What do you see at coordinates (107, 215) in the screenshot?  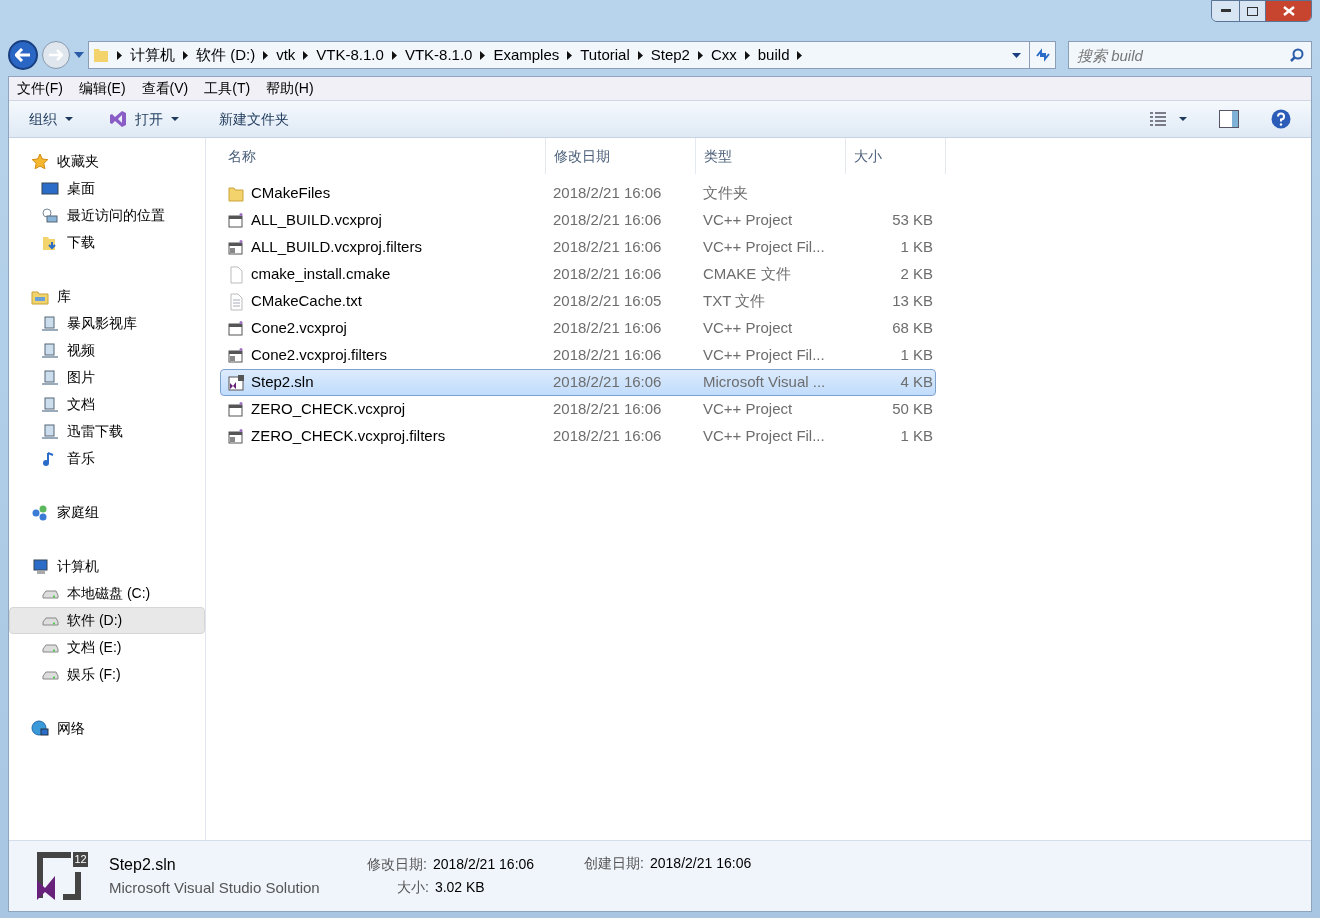 I see `nav-item: 最近访问的位置` at bounding box center [107, 215].